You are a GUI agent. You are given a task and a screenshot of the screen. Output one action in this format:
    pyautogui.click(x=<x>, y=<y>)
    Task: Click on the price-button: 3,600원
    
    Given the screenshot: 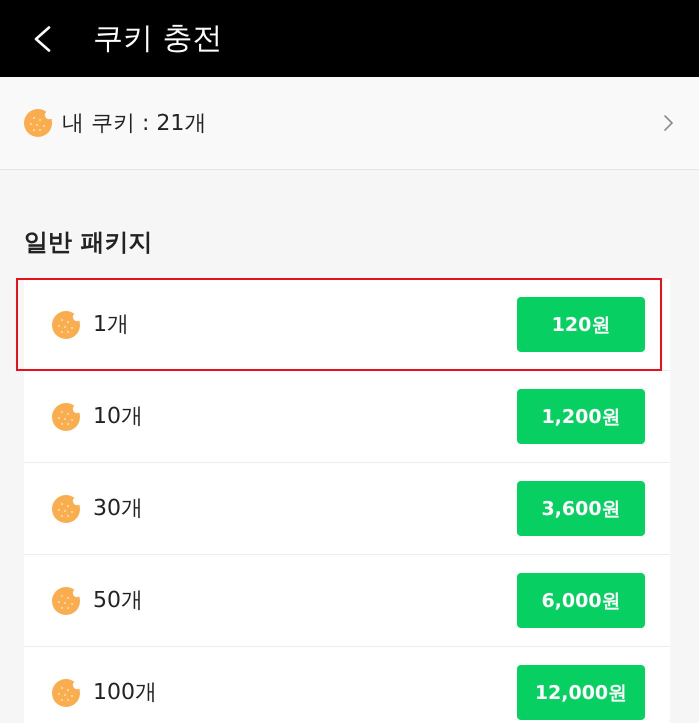 What is the action you would take?
    pyautogui.click(x=581, y=508)
    